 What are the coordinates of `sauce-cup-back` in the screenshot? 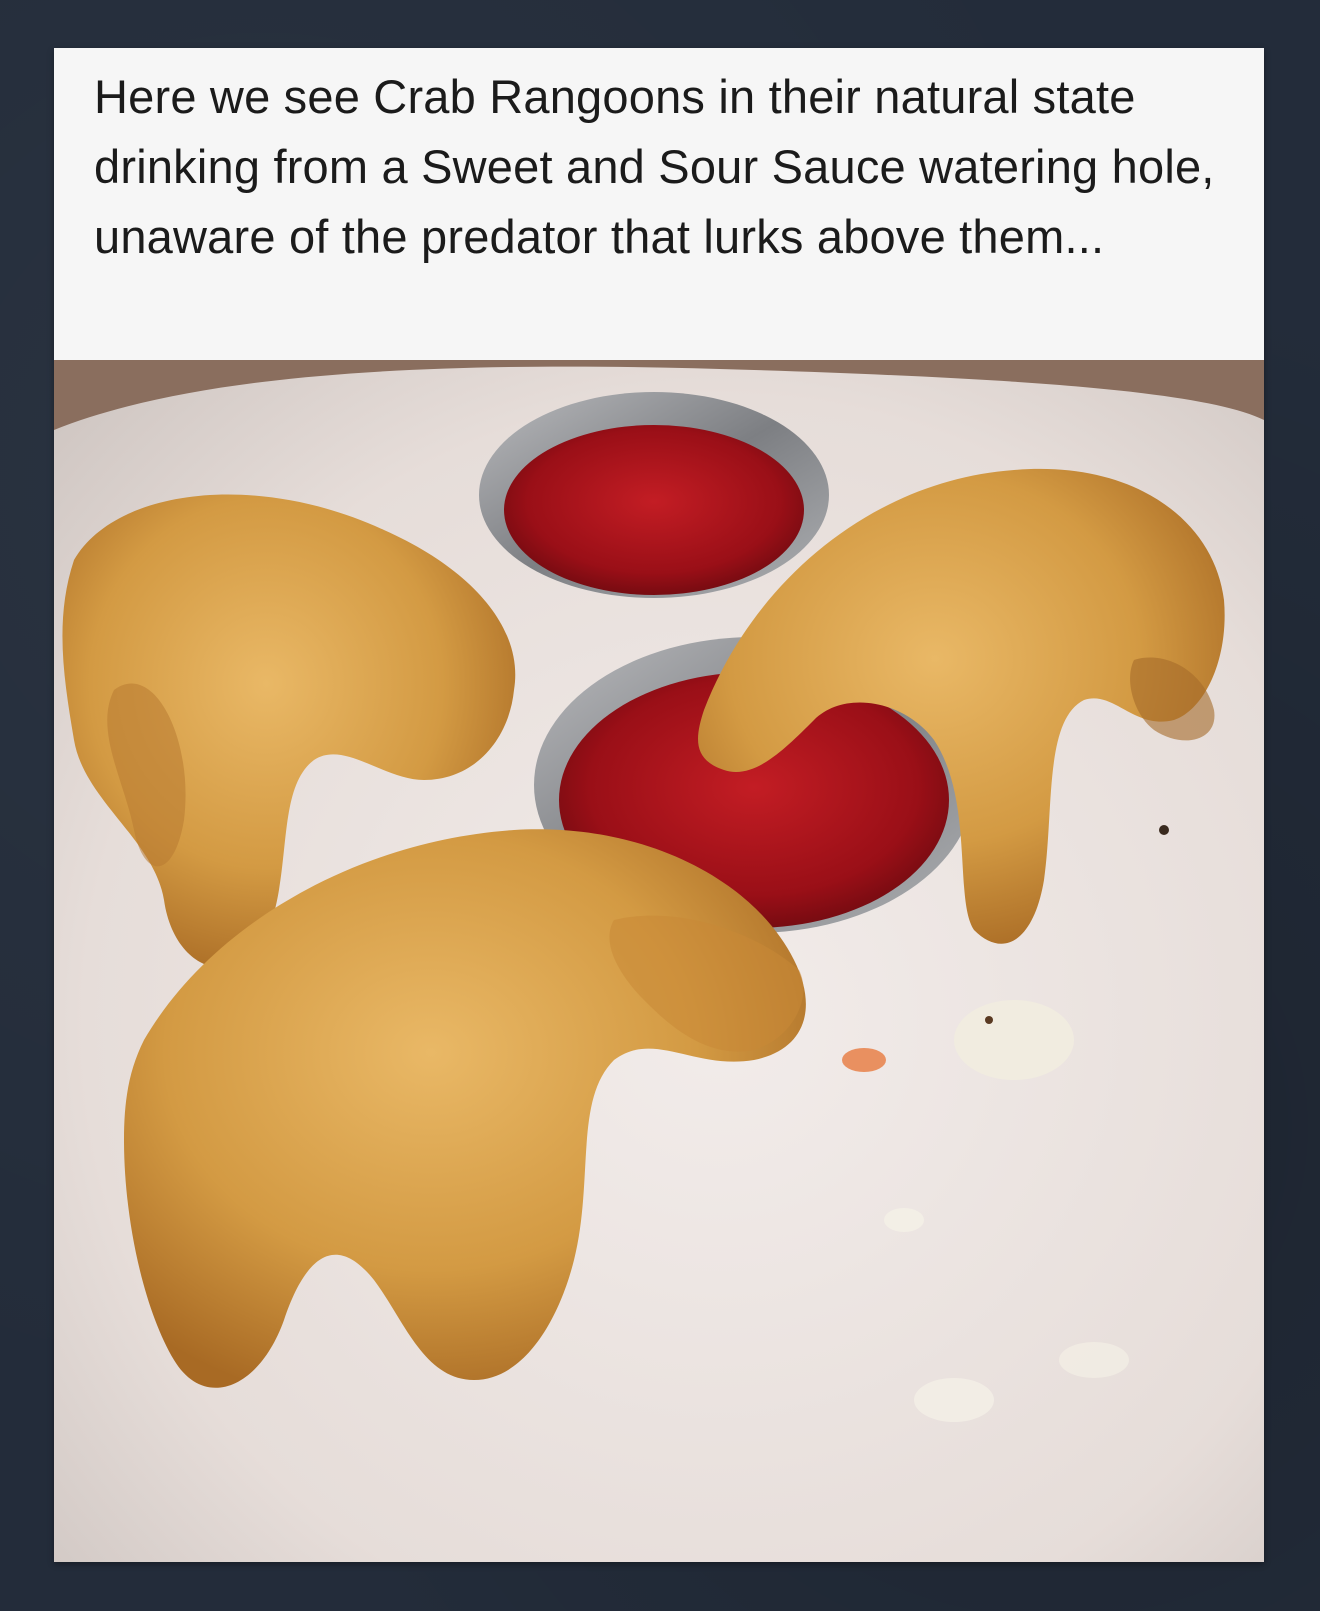 It's located at (654, 495).